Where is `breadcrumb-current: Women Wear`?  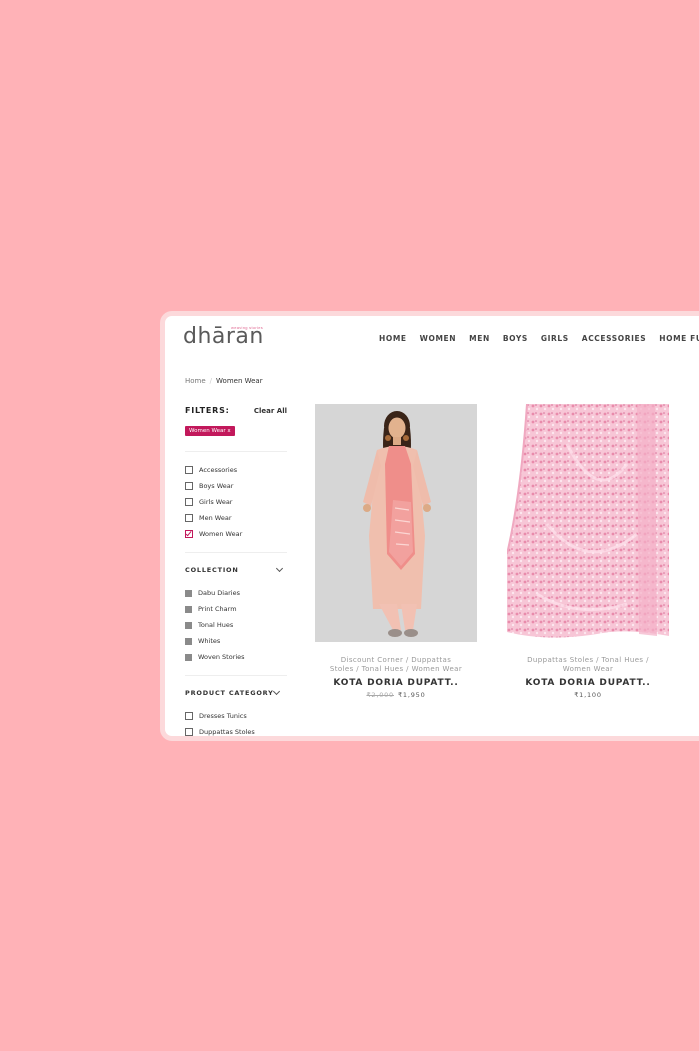
breadcrumb-current: Women Wear is located at coordinates (239, 381).